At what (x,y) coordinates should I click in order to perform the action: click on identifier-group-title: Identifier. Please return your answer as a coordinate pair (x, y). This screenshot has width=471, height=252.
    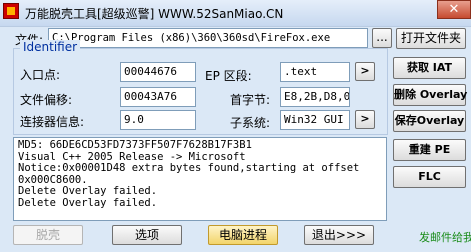
    Looking at the image, I should click on (50, 47).